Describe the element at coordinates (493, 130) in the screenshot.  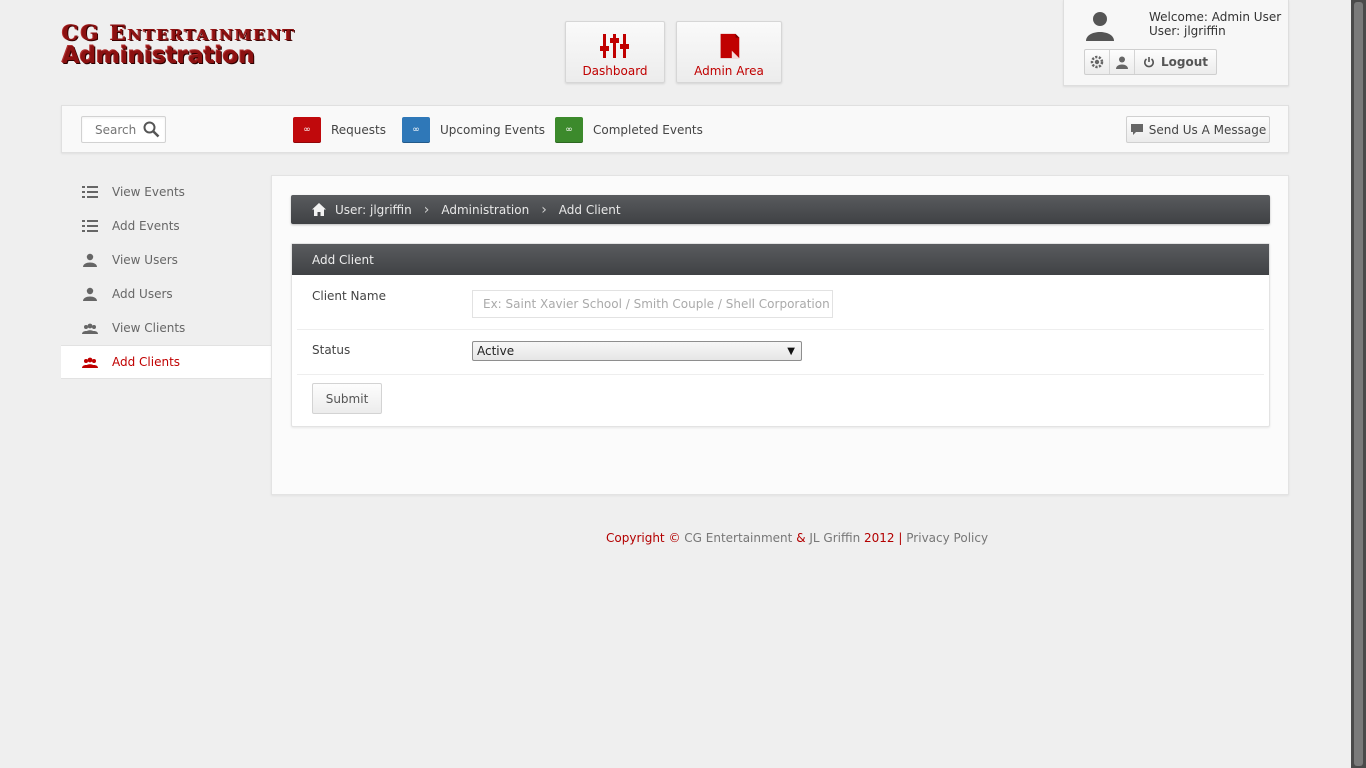
I see `upcoming-events-label: Upcoming Events` at that location.